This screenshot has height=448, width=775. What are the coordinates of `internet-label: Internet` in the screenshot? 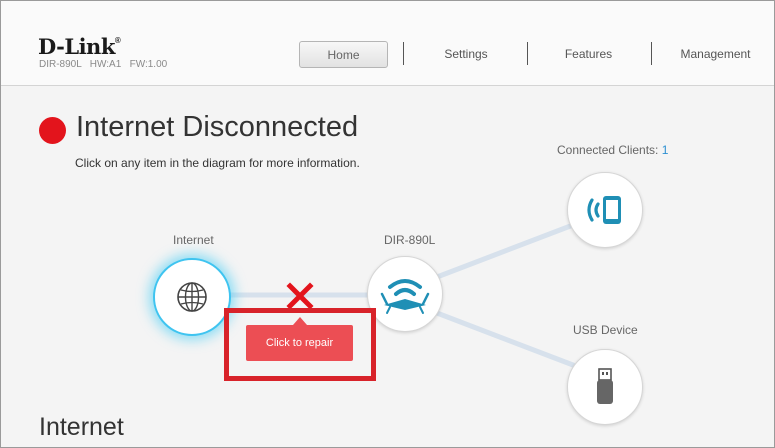 It's located at (193, 240).